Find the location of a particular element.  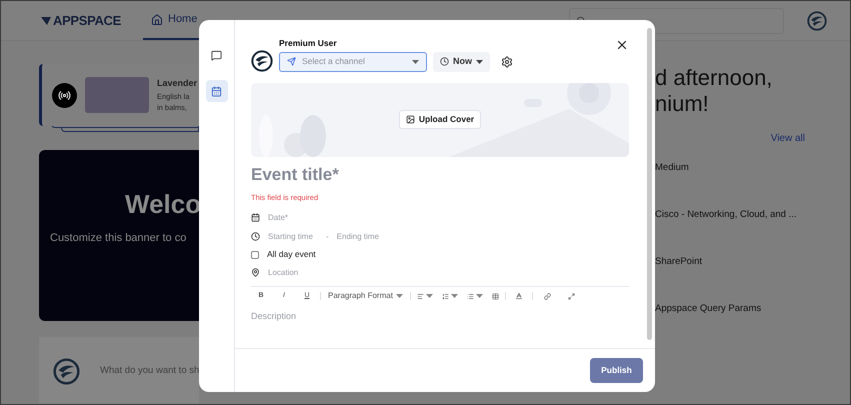

greeting-text: d afternoon, is located at coordinates (714, 78).